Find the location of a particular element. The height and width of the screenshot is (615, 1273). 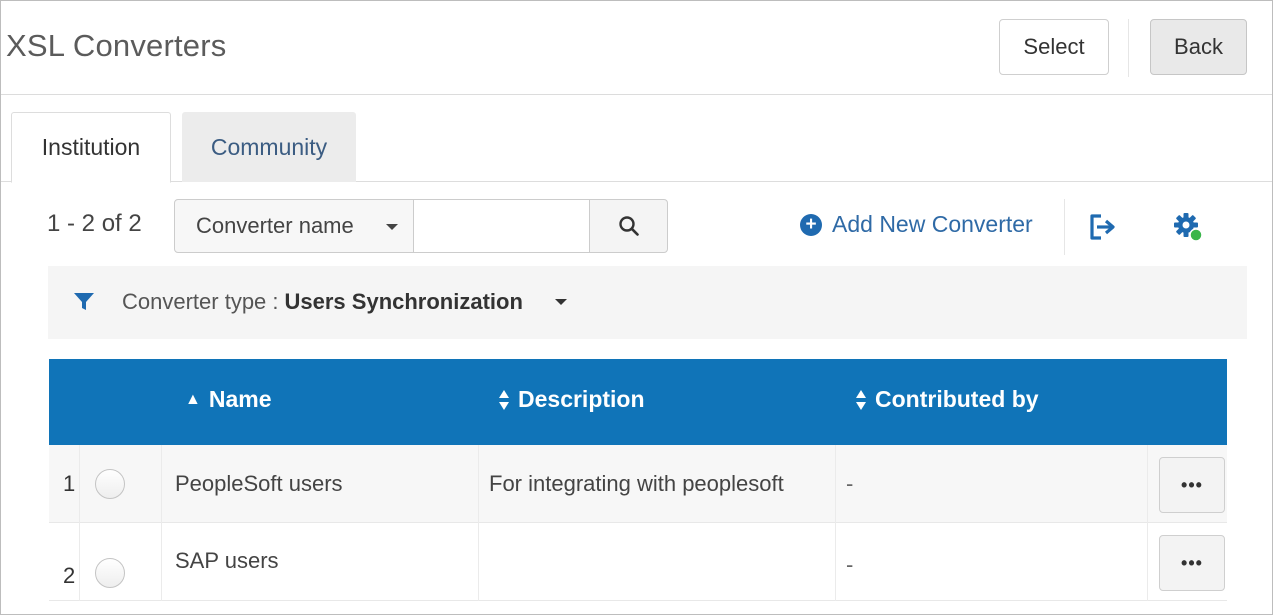

search-scope-label: Converter name is located at coordinates (275, 225).